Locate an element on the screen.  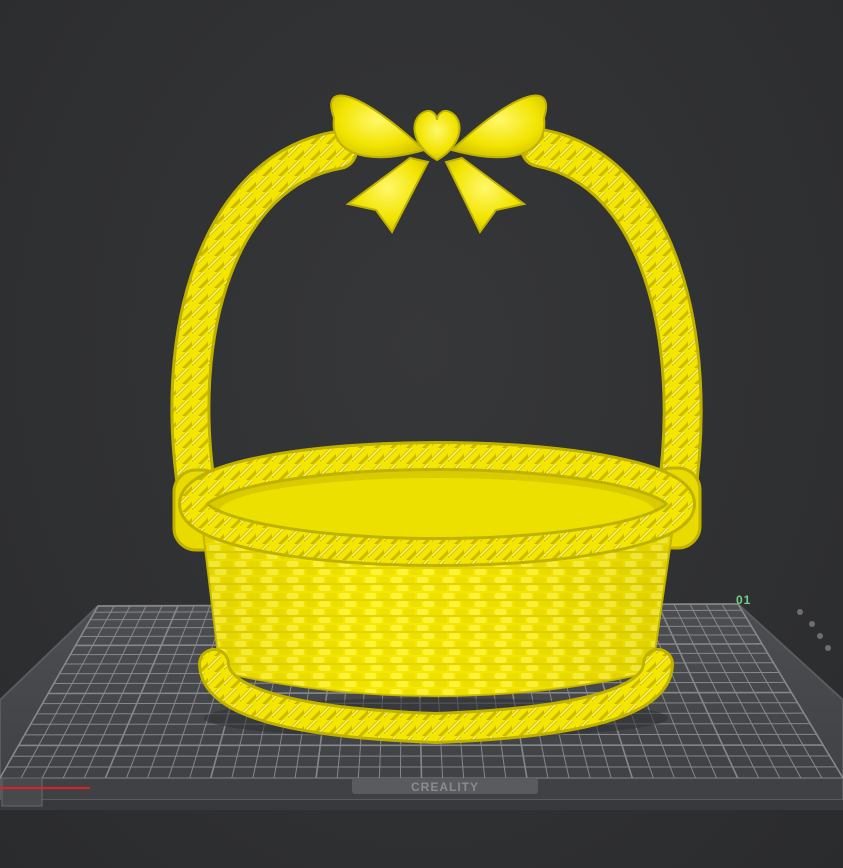
bed-brand-label: CREALITY is located at coordinates (445, 787).